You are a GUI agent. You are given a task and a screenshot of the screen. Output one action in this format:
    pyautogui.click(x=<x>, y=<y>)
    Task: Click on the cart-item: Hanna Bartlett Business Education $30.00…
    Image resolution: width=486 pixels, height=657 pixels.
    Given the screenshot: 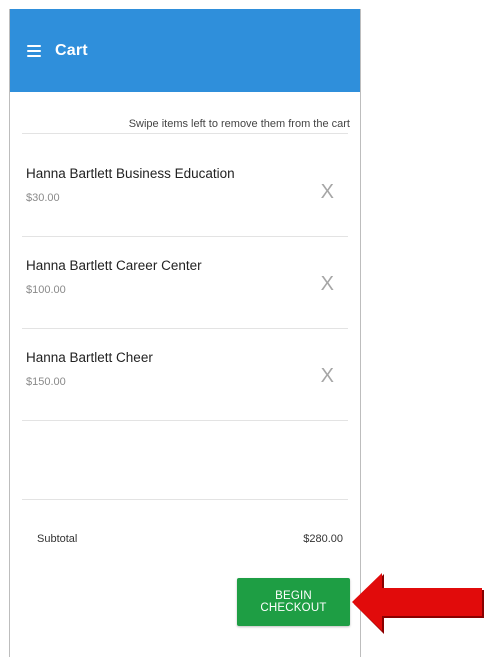 What is the action you would take?
    pyautogui.click(x=185, y=190)
    